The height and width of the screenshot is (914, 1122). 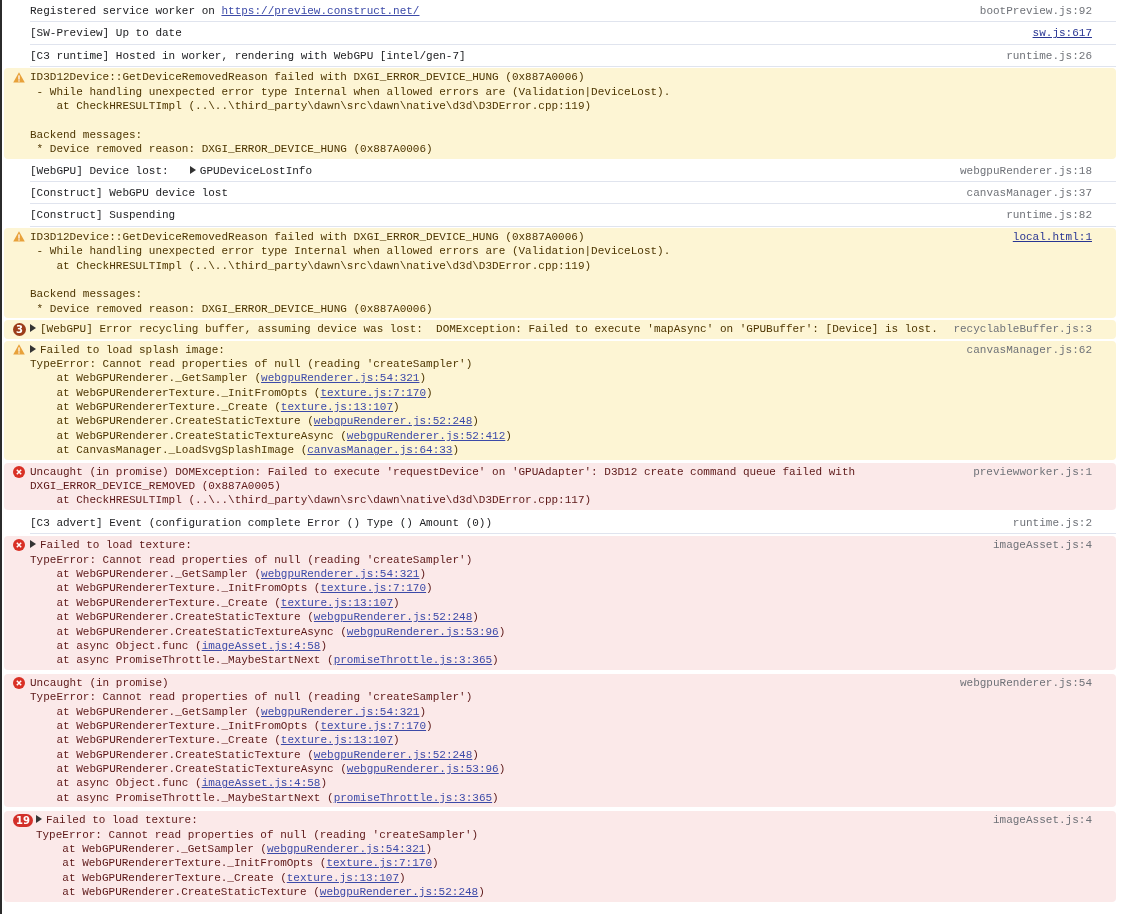 What do you see at coordinates (1029, 400) in the screenshot?
I see `source-location: canvasManager.js:62` at bounding box center [1029, 400].